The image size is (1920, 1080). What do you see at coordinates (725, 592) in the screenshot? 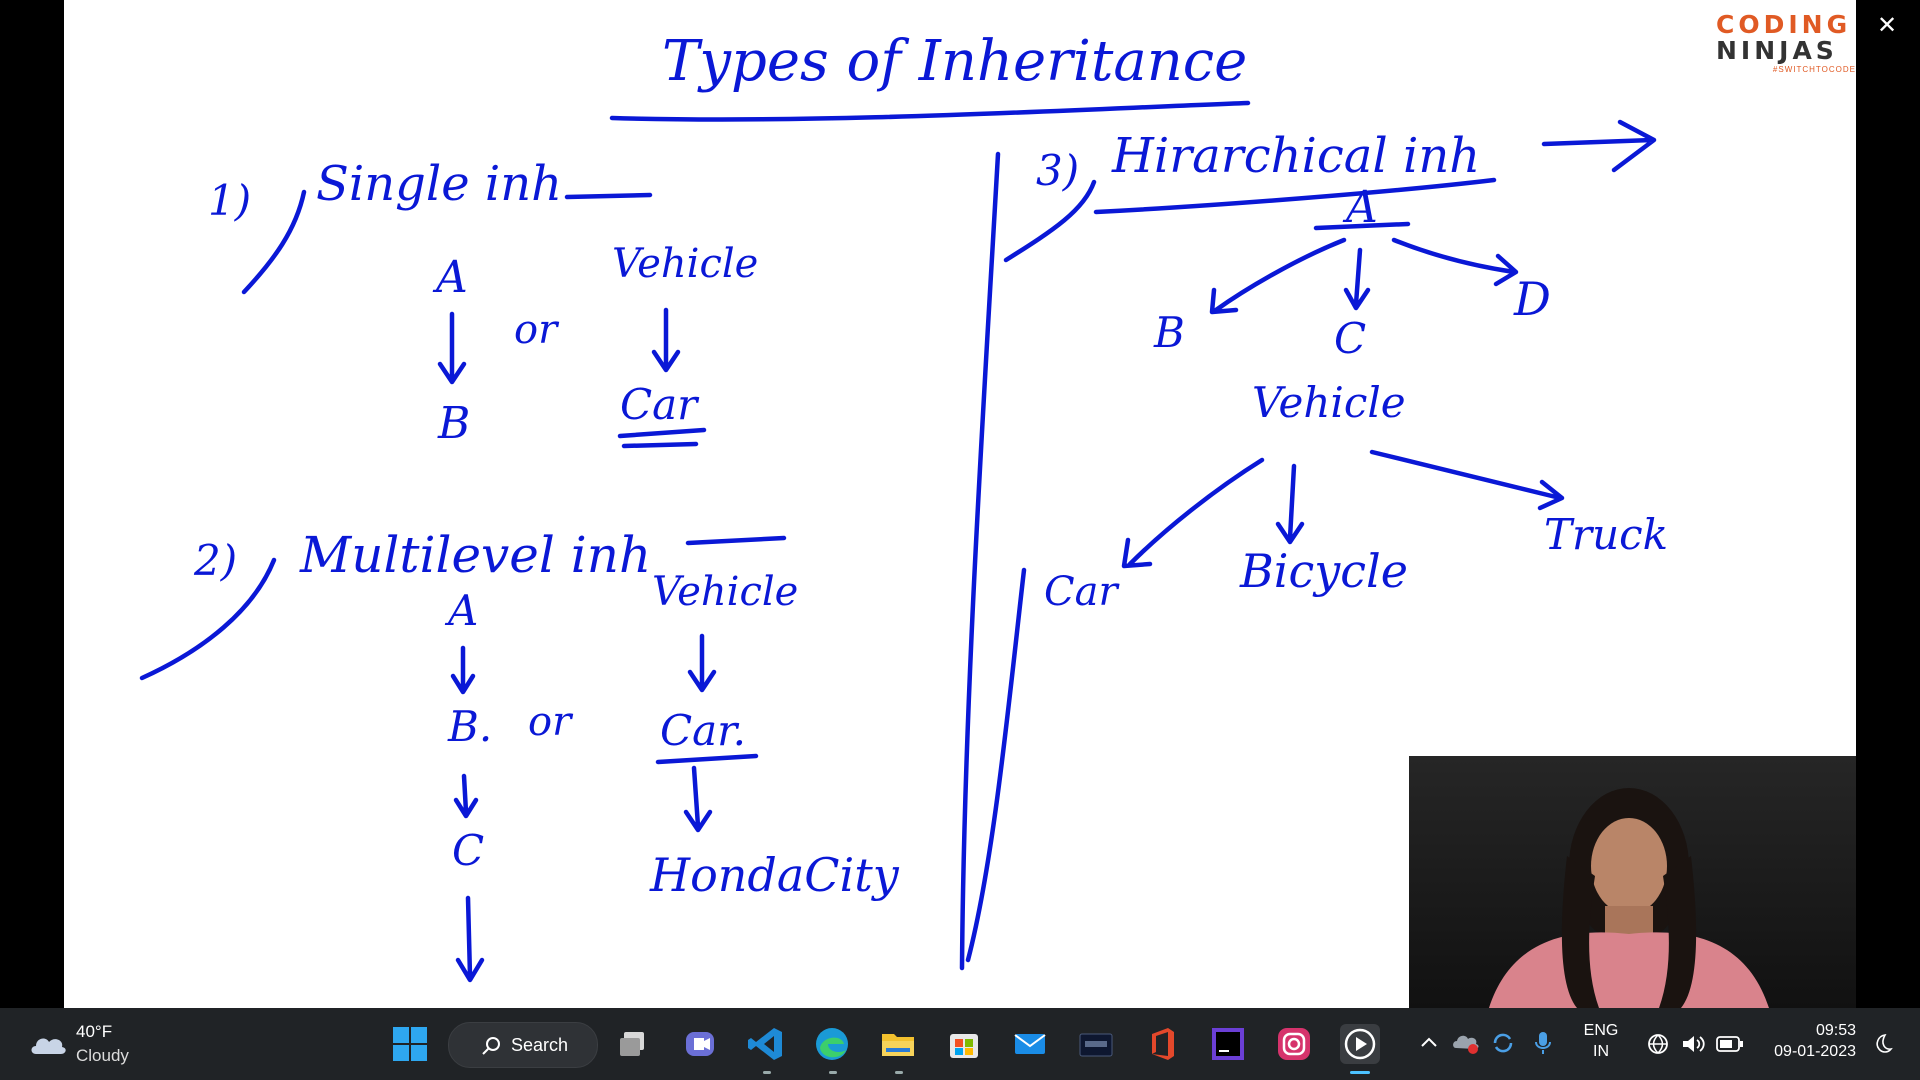
I see `section2-right-vehicle: Vehicle` at bounding box center [725, 592].